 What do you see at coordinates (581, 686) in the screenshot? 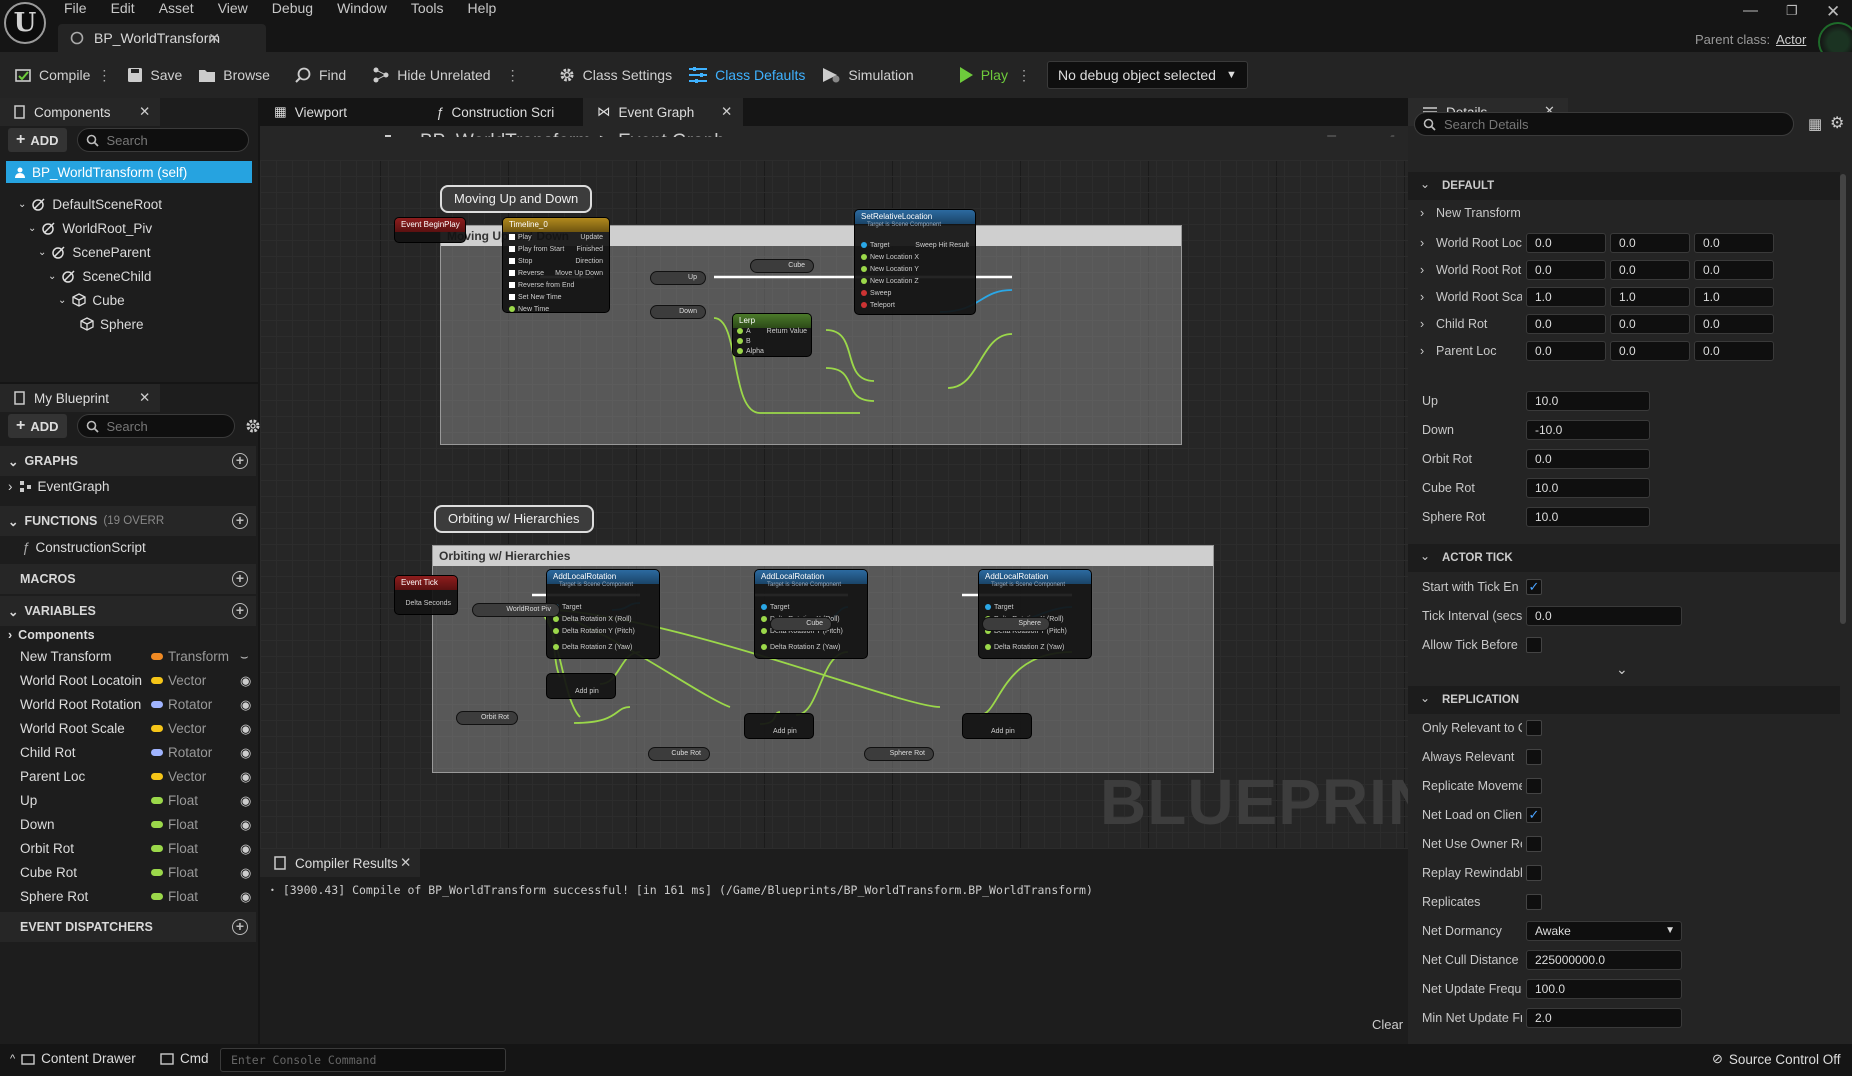
I see `node-add-1: Add pin` at bounding box center [581, 686].